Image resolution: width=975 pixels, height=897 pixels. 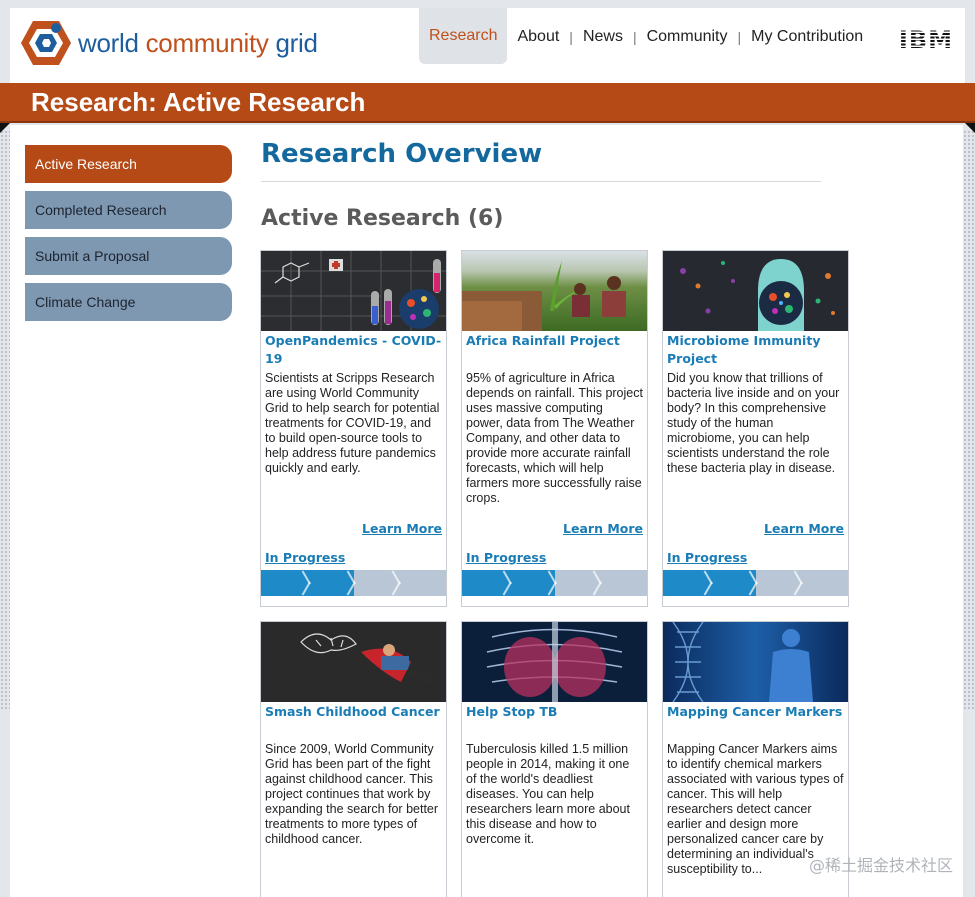 What do you see at coordinates (603, 37) in the screenshot?
I see `nav-news: News` at bounding box center [603, 37].